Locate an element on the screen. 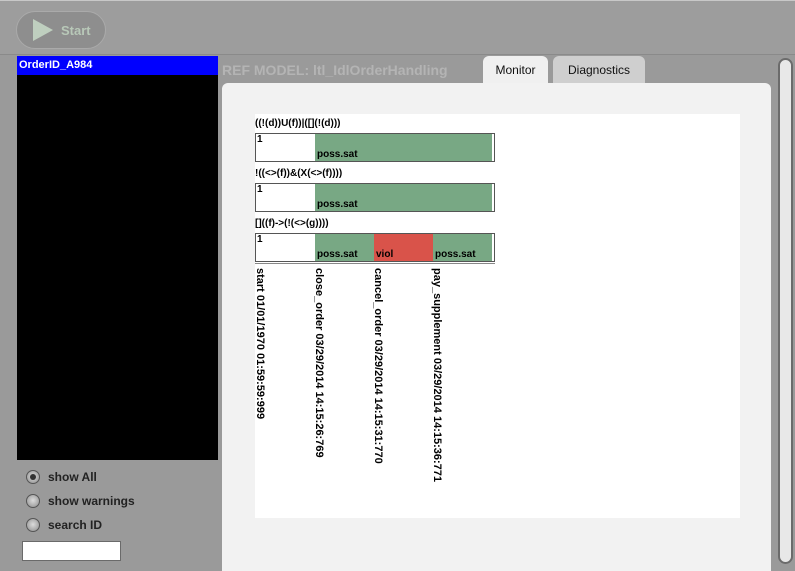 This screenshot has height=571, width=795. show-warnings-label: show warnings is located at coordinates (91, 501).